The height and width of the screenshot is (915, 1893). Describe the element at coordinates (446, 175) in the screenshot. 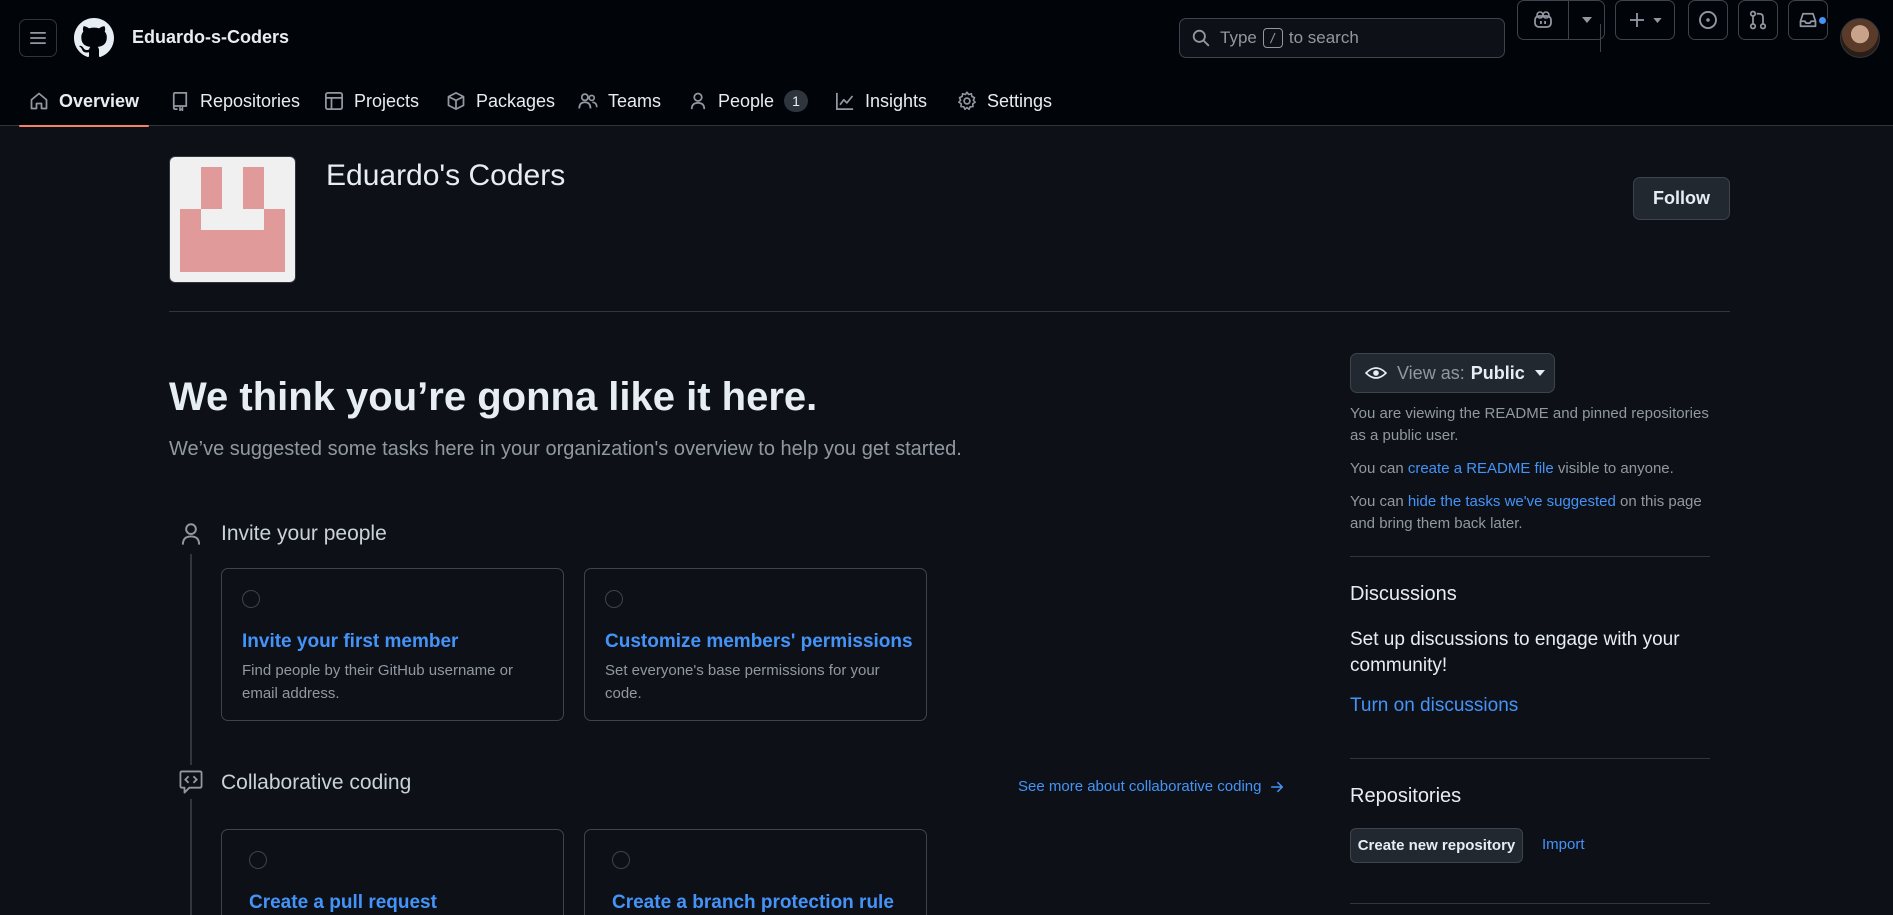

I see `org-display-name: Eduardo's Coders` at that location.